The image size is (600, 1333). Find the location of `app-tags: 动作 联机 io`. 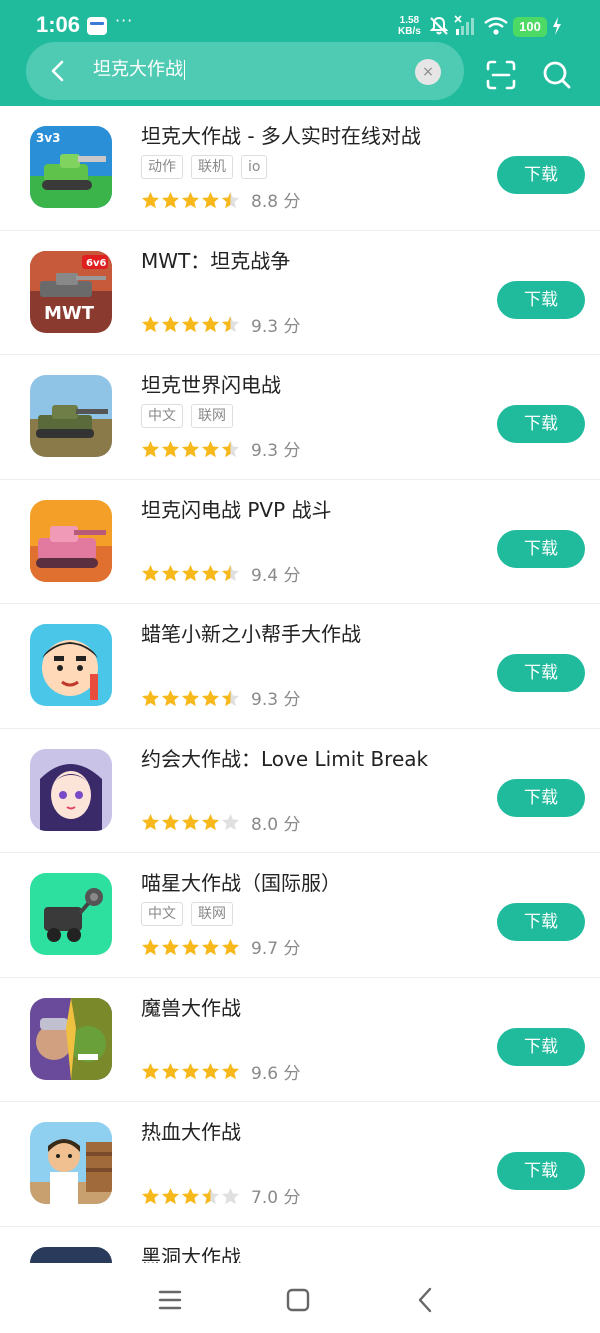

app-tags: 动作 联机 io is located at coordinates (208, 167).